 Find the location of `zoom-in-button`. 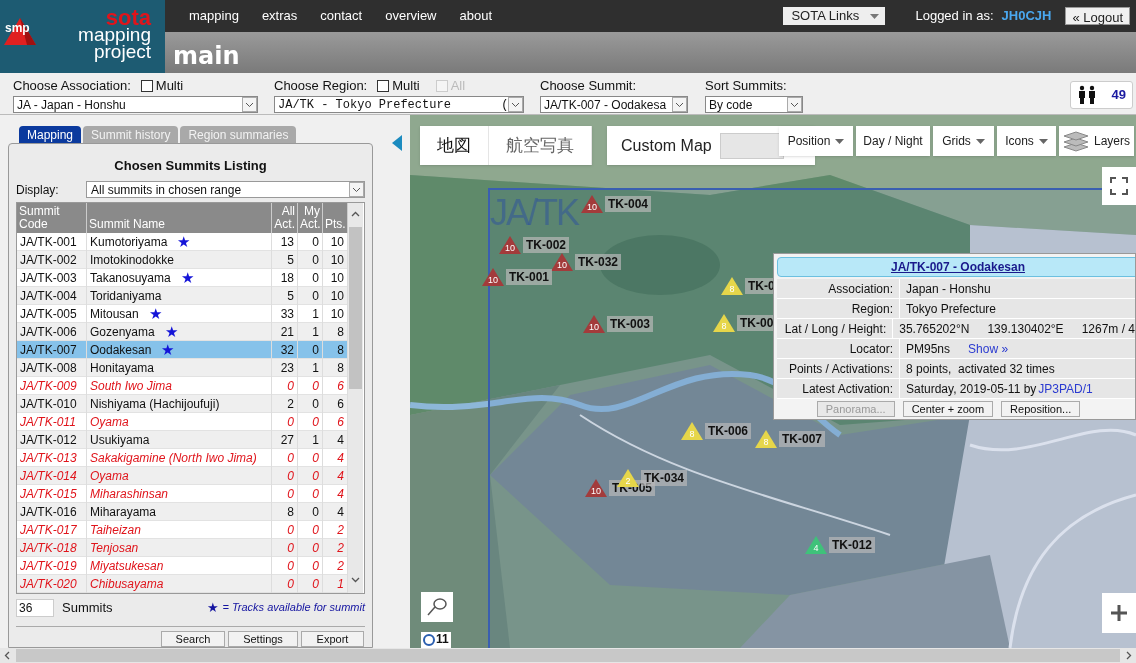

zoom-in-button is located at coordinates (1119, 613).